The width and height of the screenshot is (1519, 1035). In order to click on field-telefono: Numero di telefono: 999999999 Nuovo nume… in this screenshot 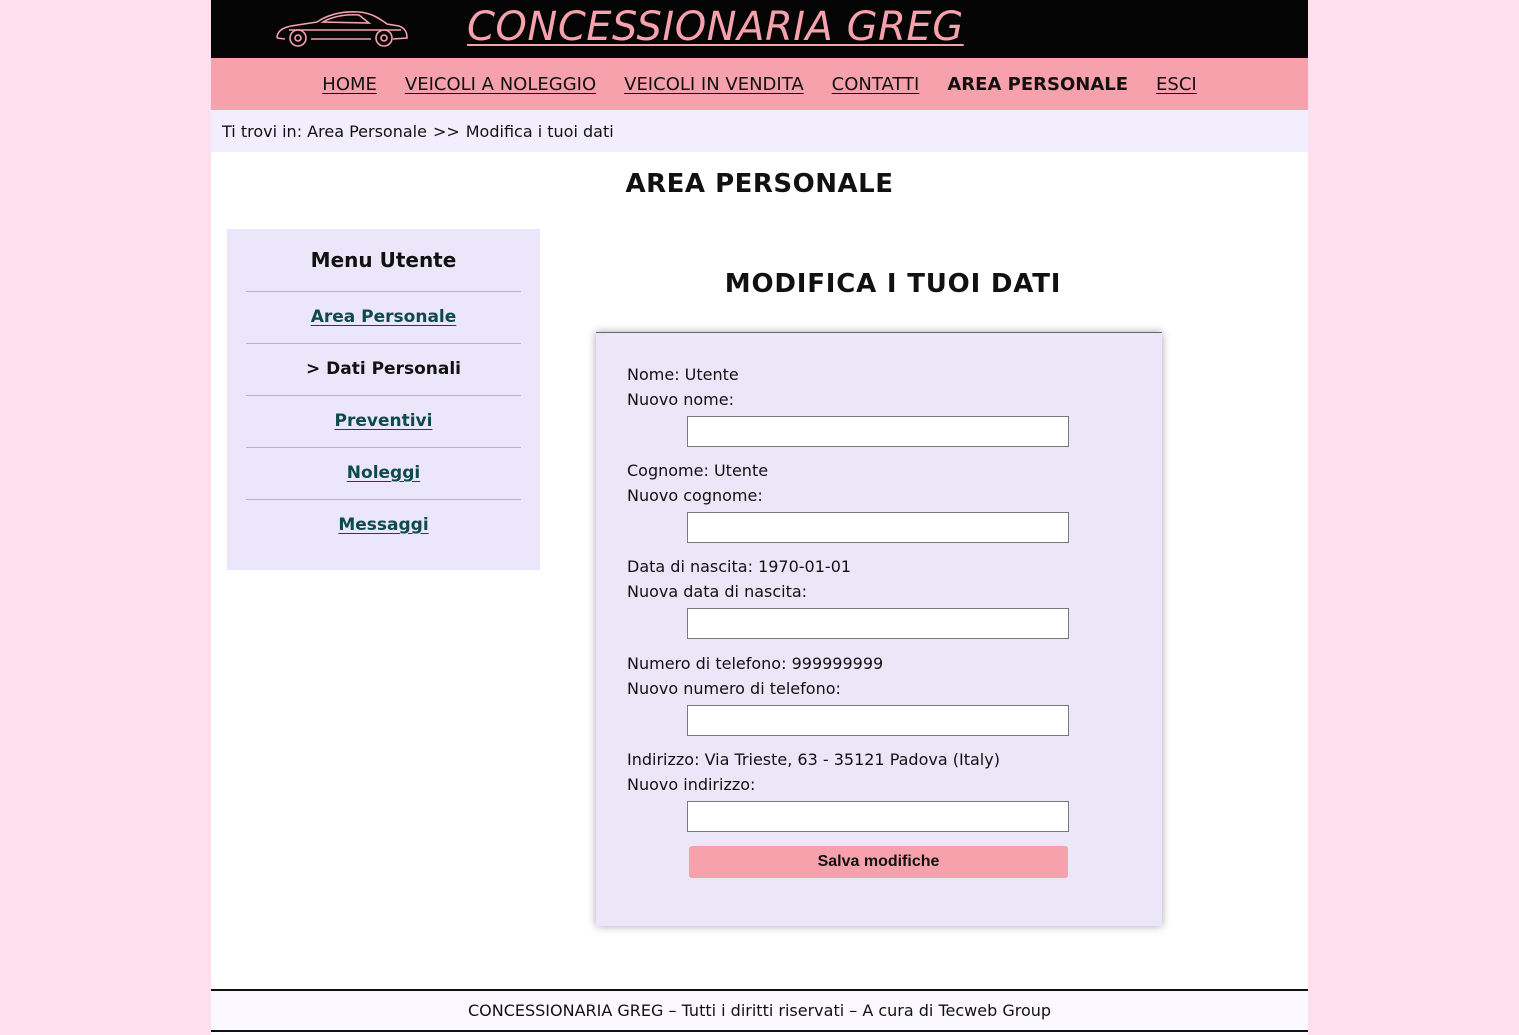, I will do `click(867, 693)`.